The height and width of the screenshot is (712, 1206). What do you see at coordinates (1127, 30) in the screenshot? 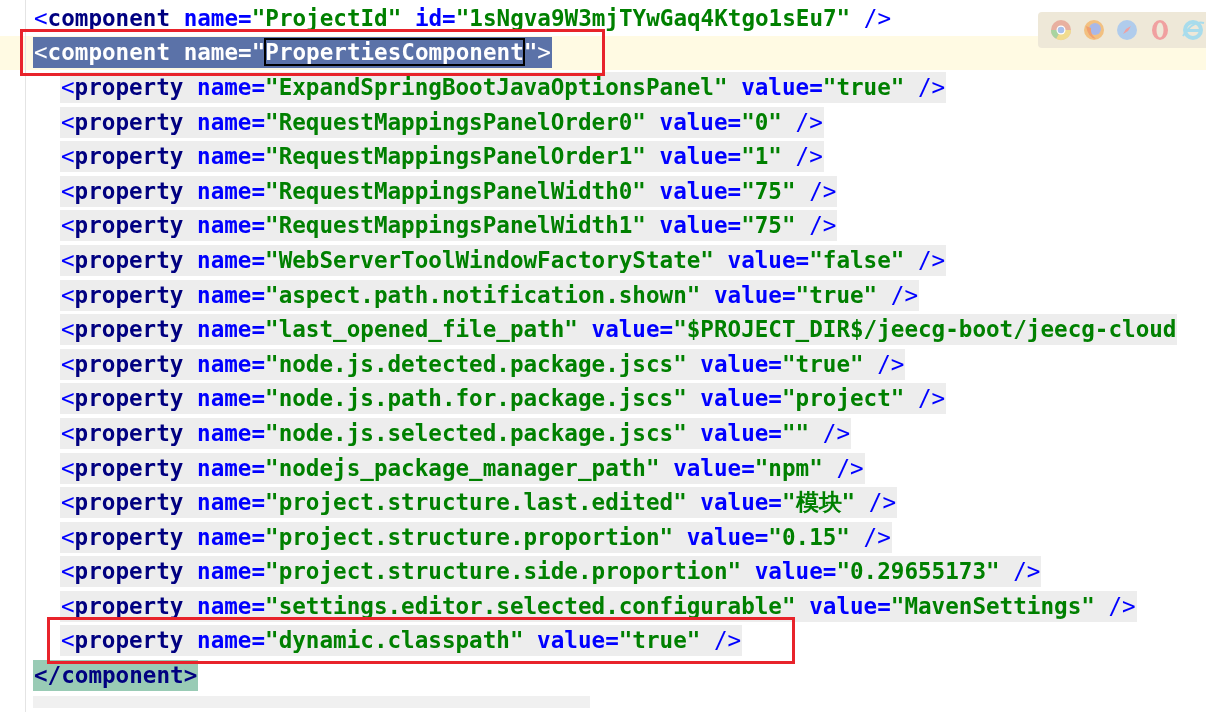
I see `compass-icon` at bounding box center [1127, 30].